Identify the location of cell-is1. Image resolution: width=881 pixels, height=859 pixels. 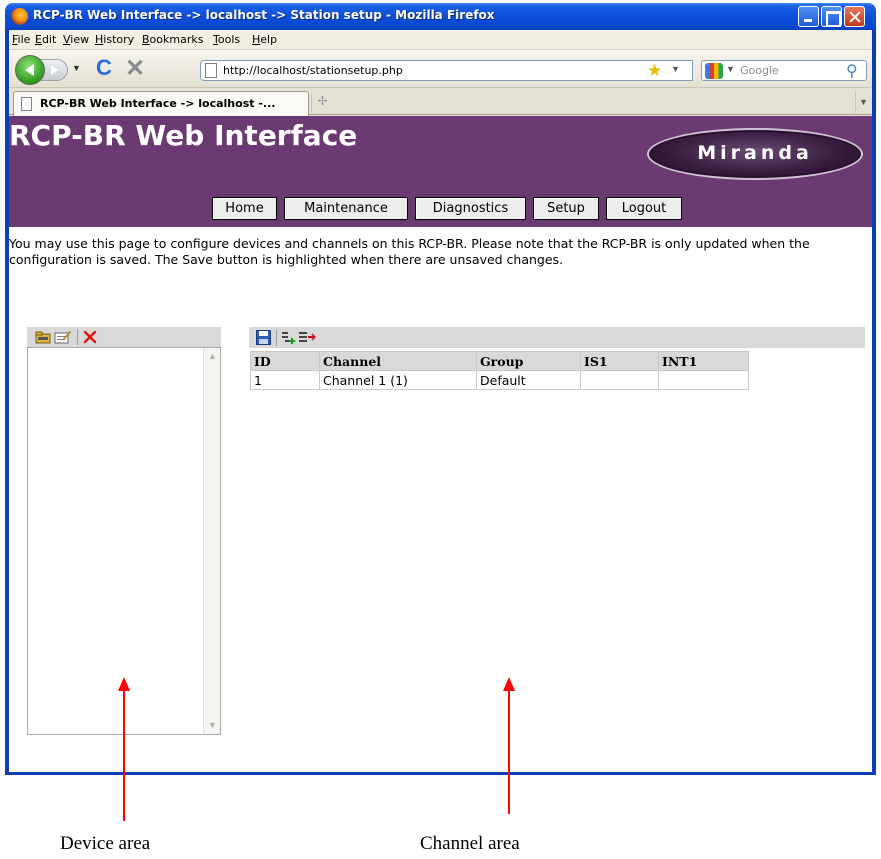
(619, 380).